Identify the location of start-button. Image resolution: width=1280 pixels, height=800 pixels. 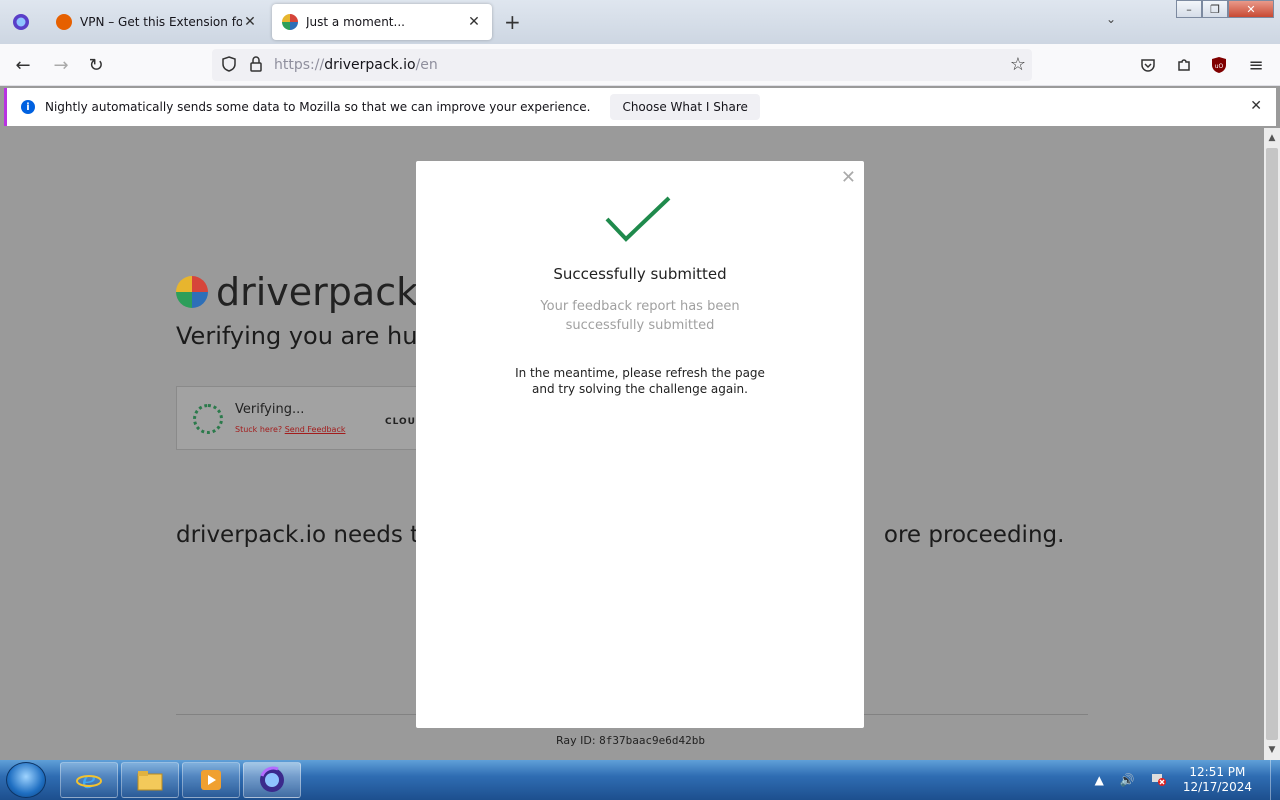
(26, 780).